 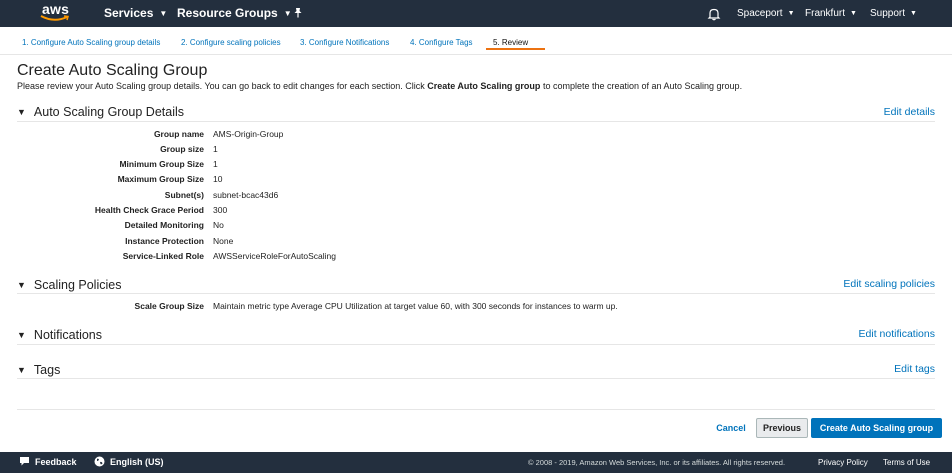 I want to click on aws-logo: aws, so click(x=56, y=13).